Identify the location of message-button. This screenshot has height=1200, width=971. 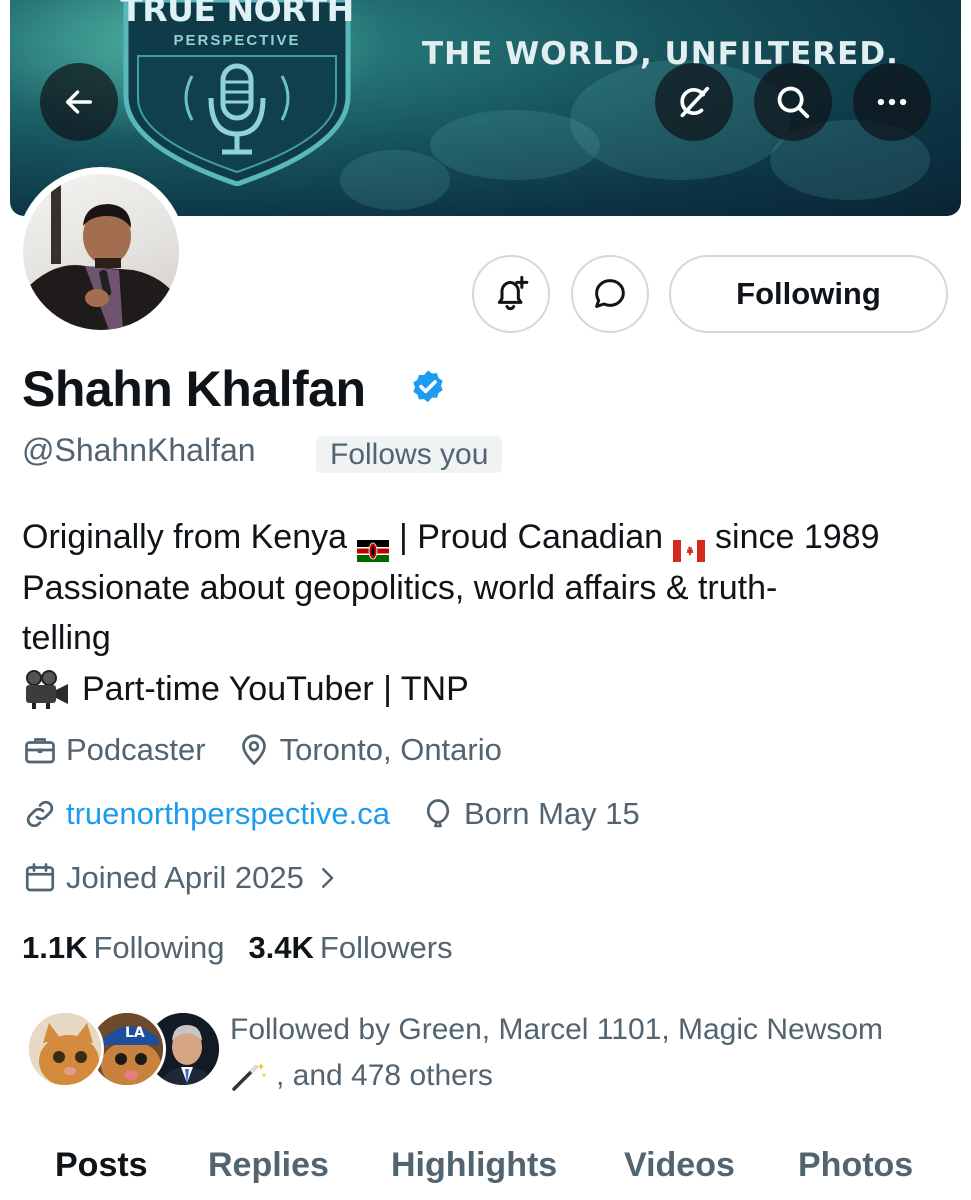
(610, 294).